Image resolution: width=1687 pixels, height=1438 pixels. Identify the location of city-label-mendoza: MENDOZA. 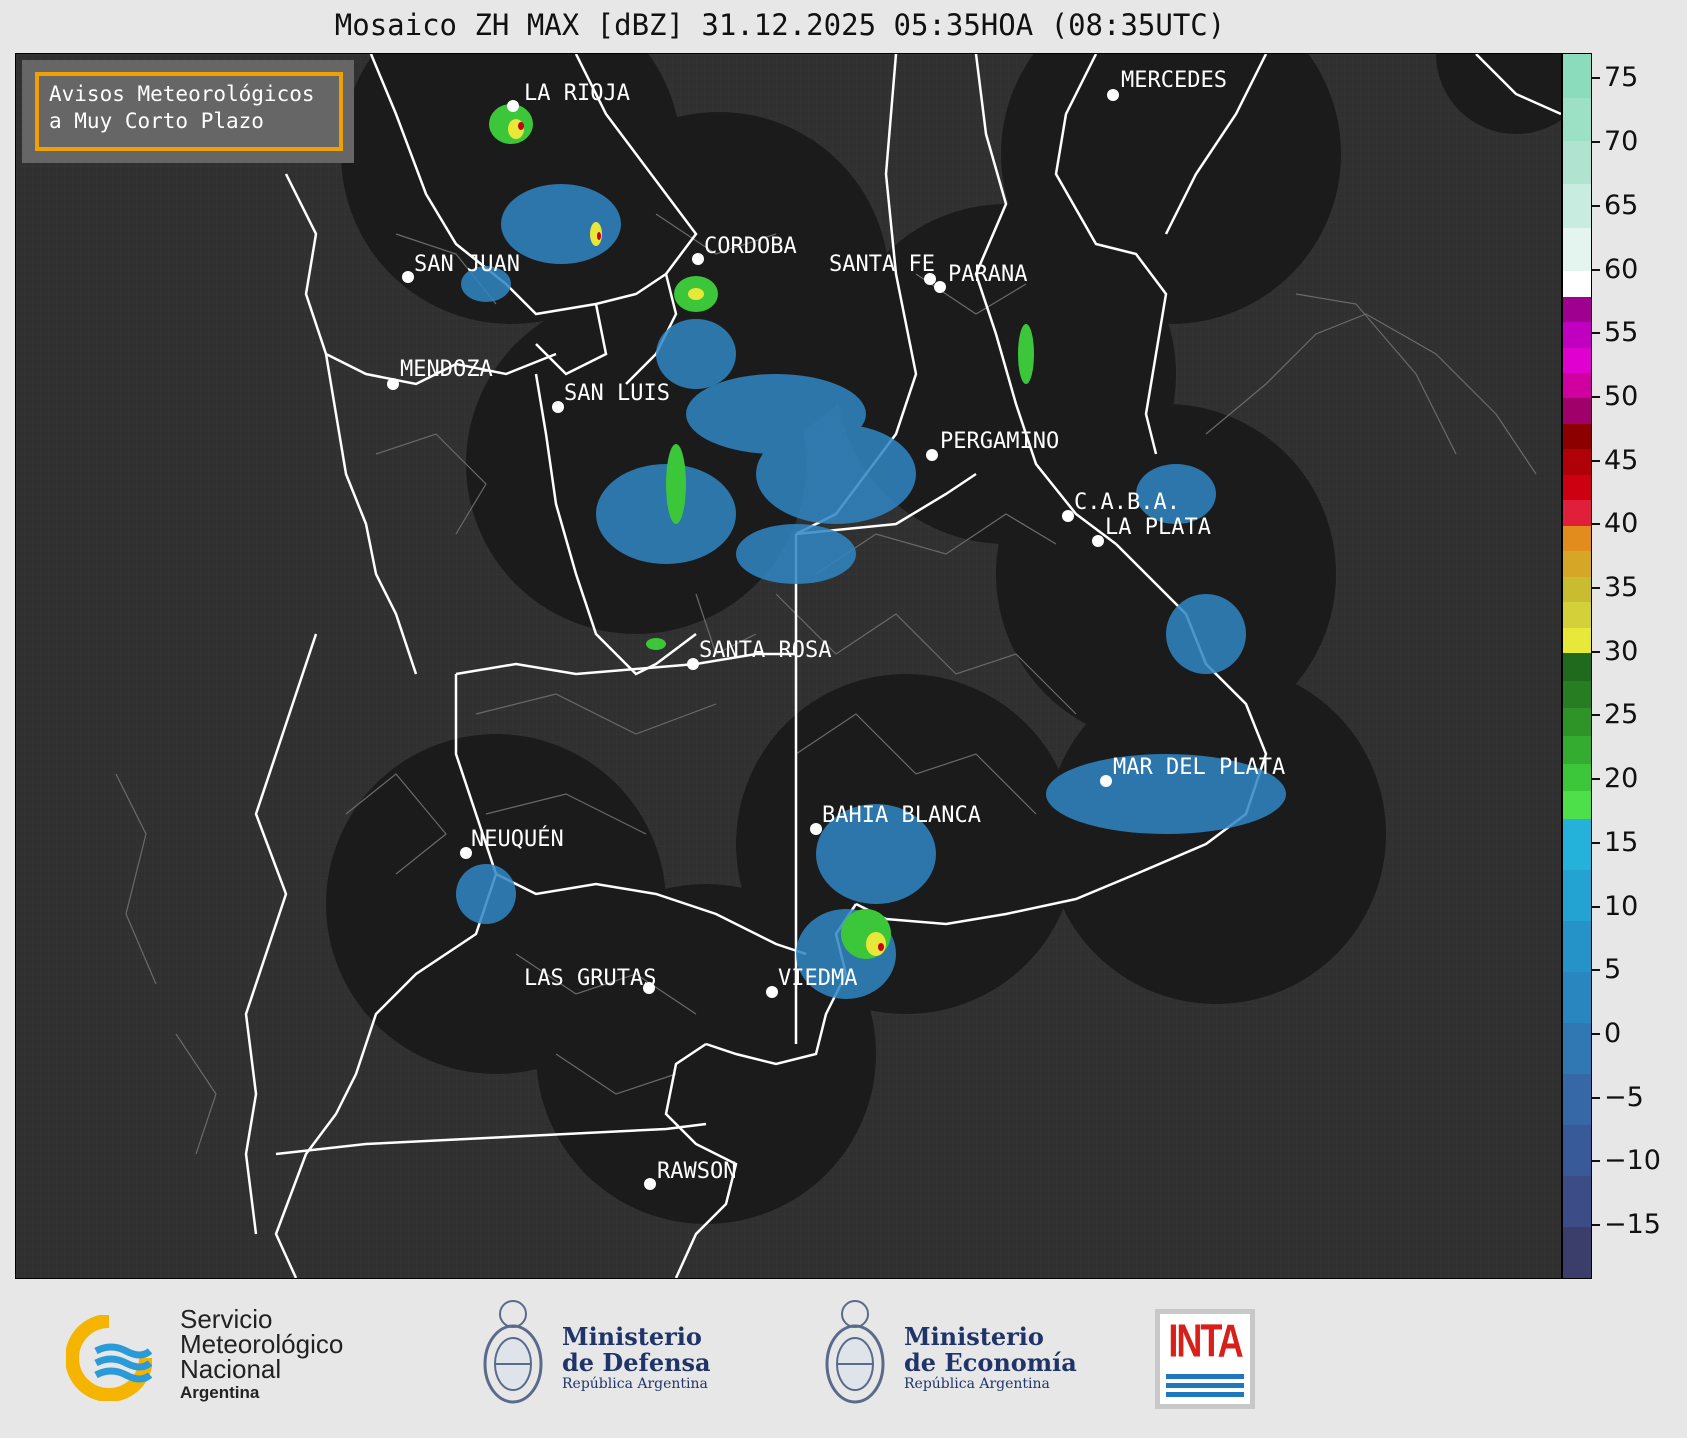
(446, 369).